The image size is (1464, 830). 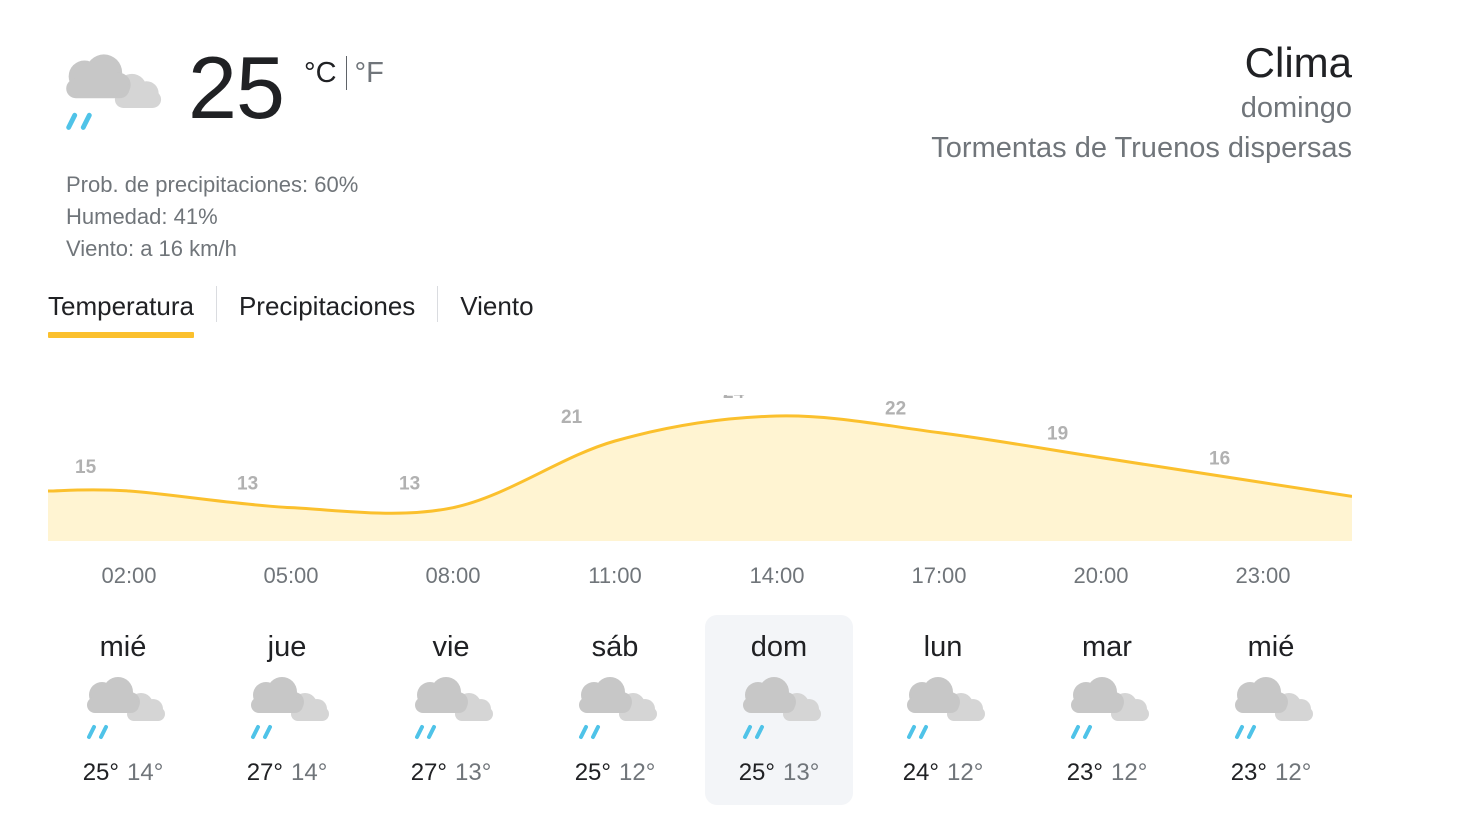 I want to click on wind-speed: Viento: a 16 km/h, so click(x=151, y=248).